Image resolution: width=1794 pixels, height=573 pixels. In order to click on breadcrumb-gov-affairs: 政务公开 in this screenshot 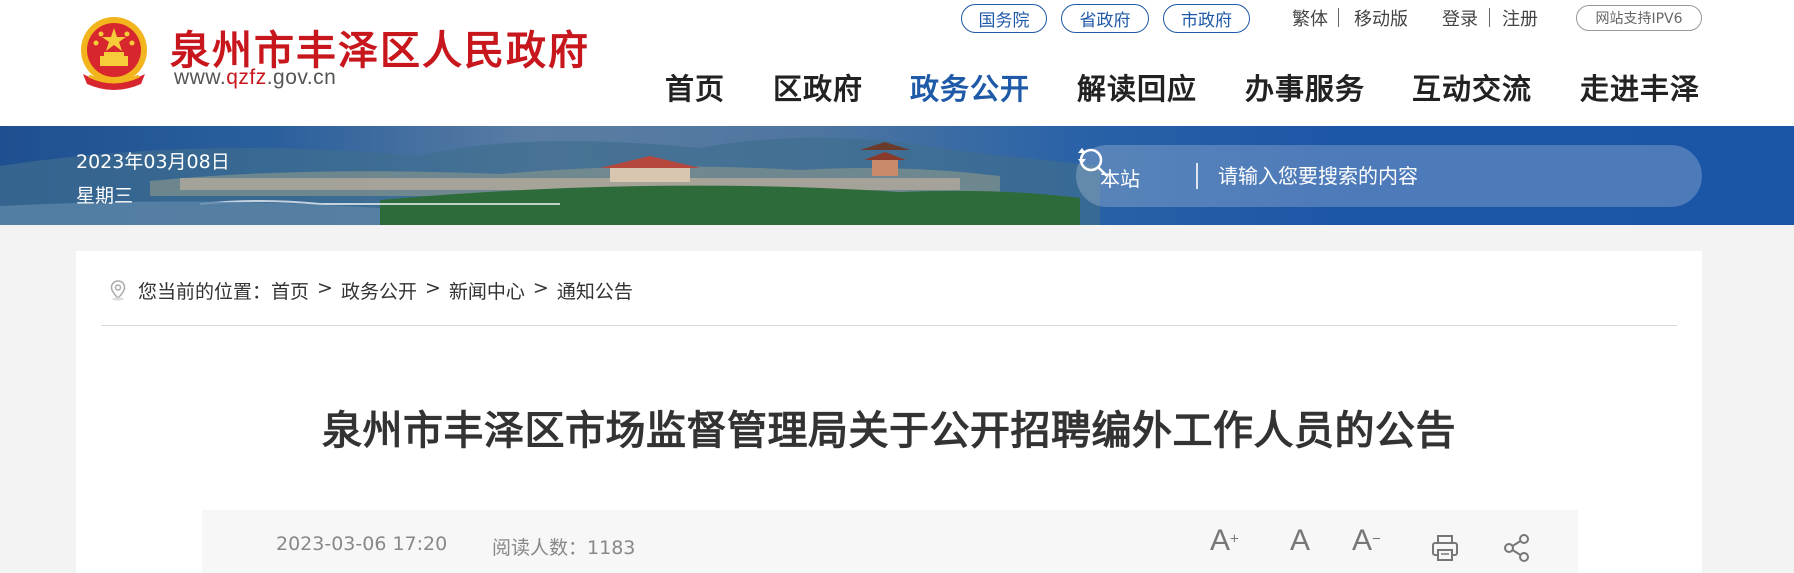, I will do `click(379, 290)`.